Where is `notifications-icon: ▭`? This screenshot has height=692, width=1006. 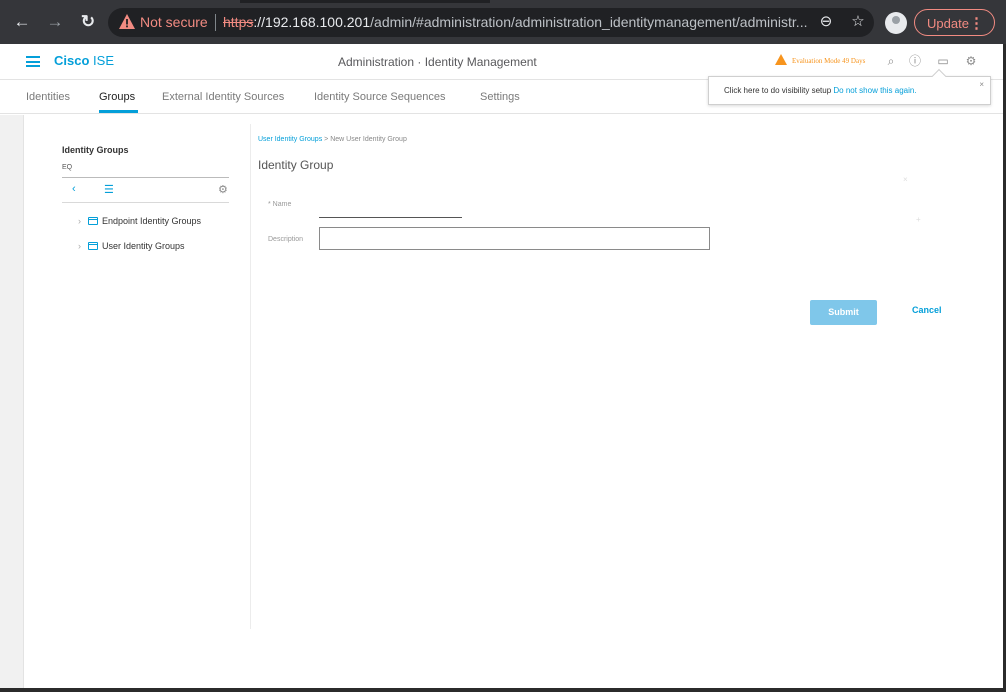
notifications-icon: ▭ is located at coordinates (943, 61).